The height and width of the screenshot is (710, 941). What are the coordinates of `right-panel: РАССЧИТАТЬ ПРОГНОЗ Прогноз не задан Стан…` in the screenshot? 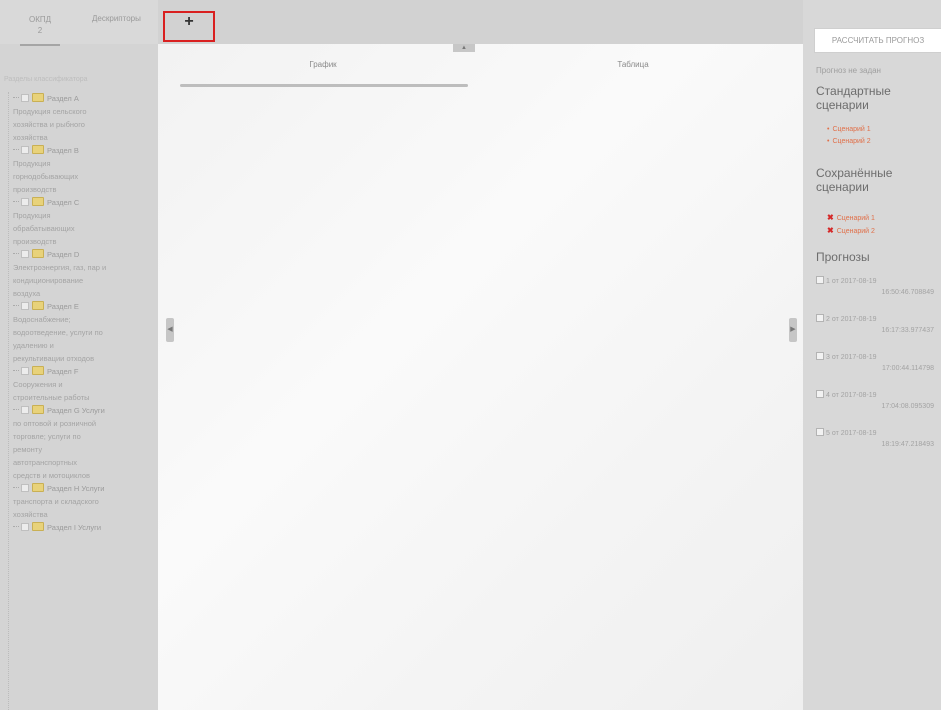 It's located at (872, 355).